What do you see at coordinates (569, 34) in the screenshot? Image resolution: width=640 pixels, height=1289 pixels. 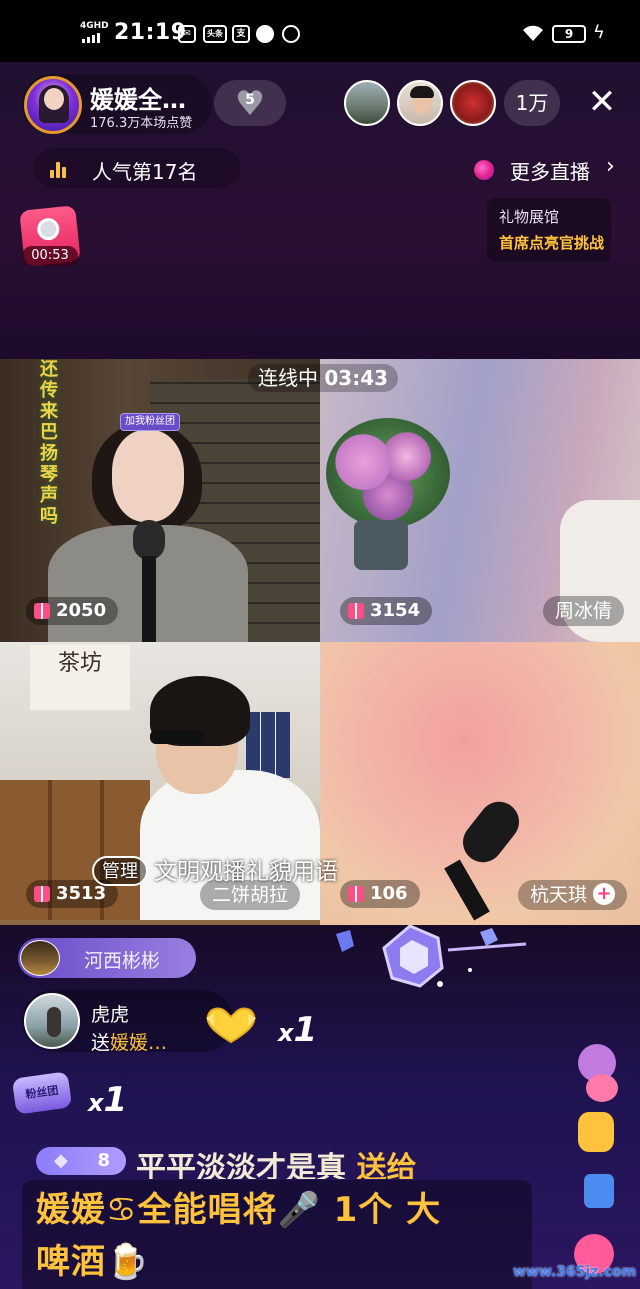 I see `battery-icon: 9` at bounding box center [569, 34].